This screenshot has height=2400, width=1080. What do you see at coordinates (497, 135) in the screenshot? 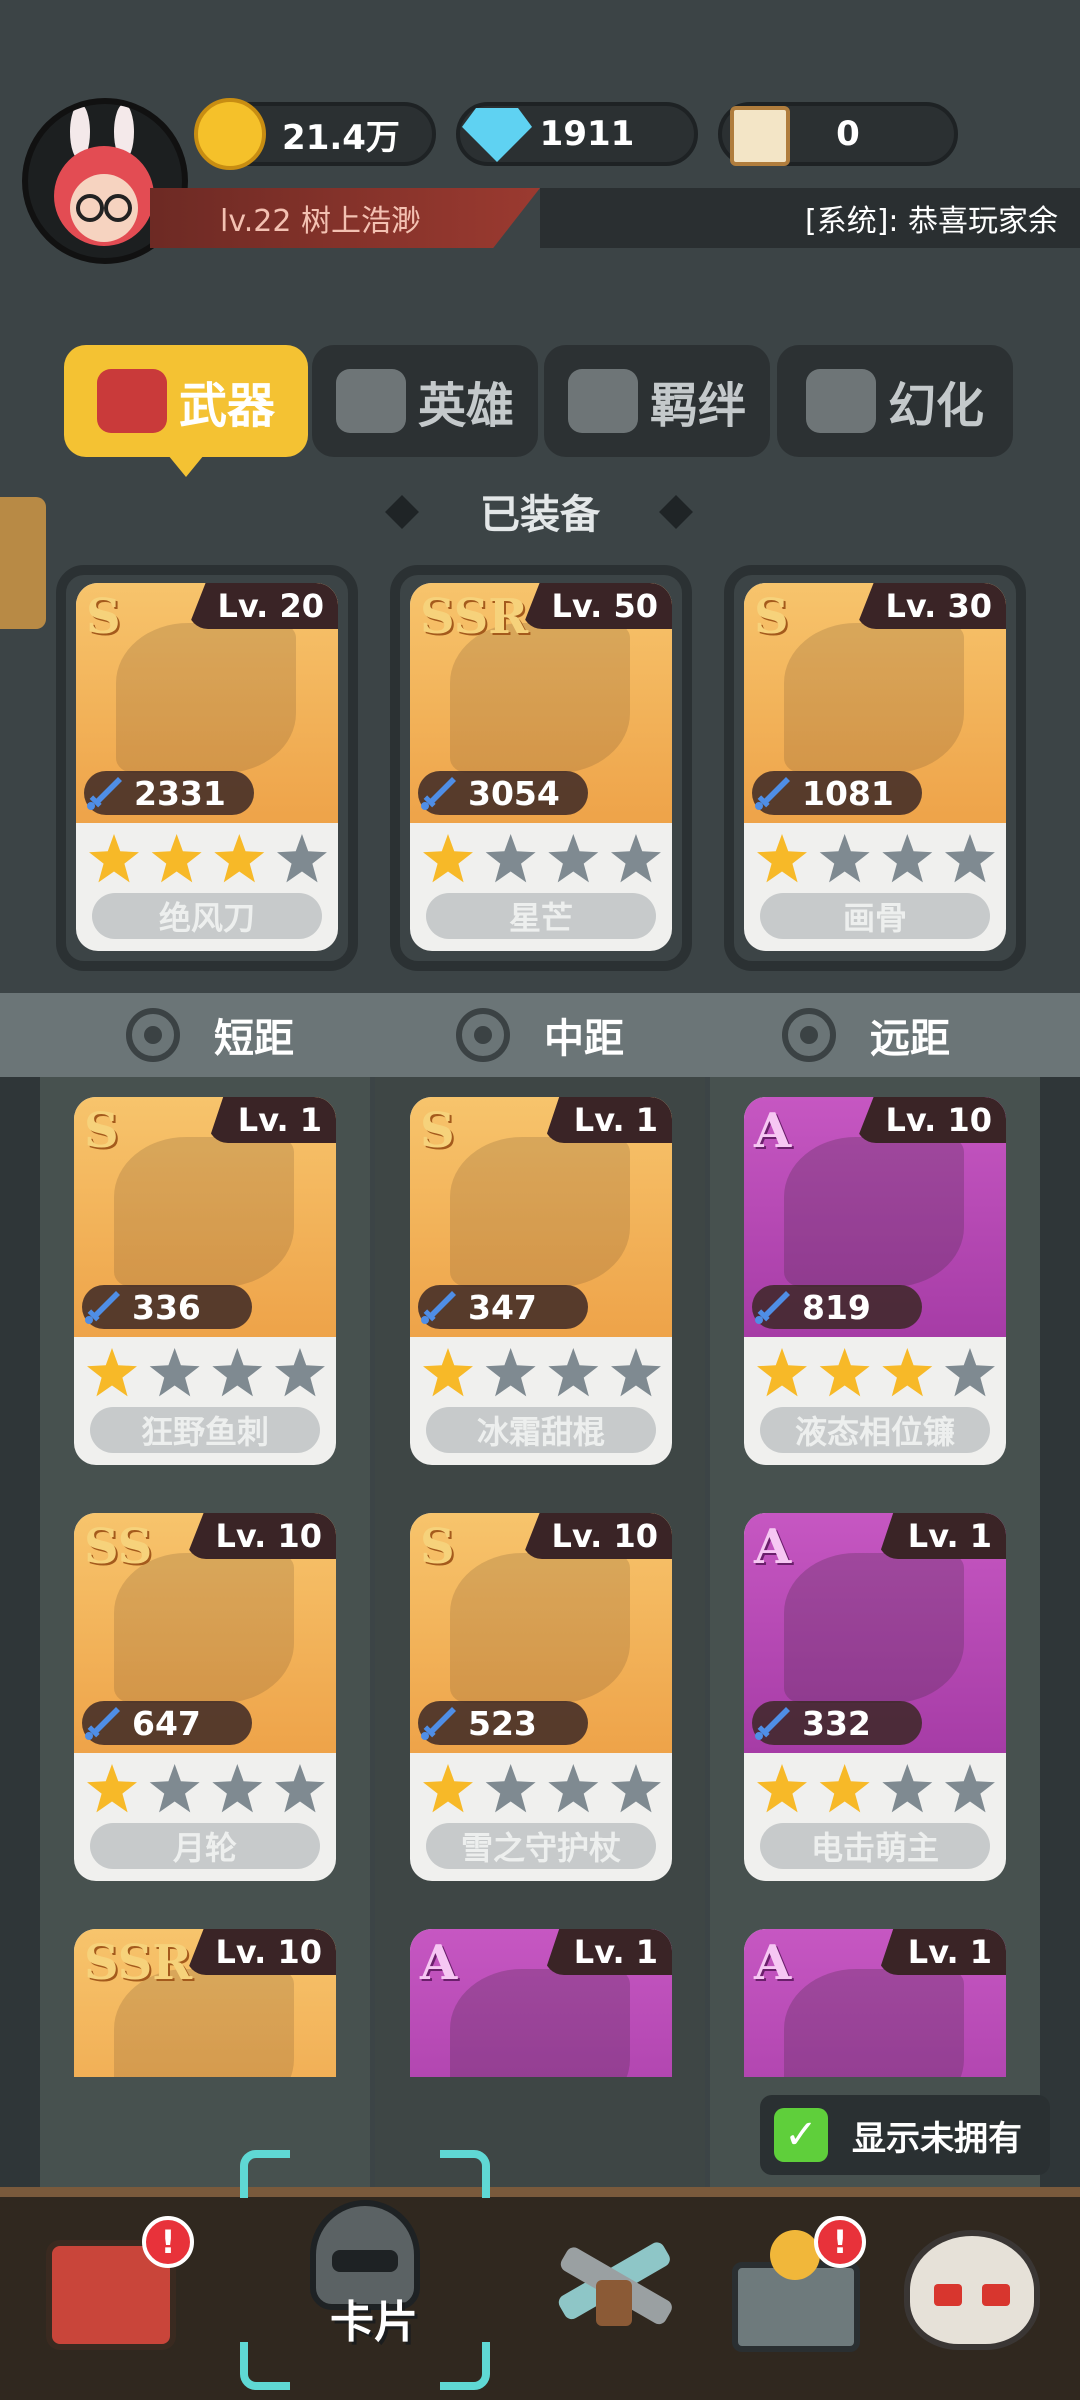
I see `diamond-icon` at bounding box center [497, 135].